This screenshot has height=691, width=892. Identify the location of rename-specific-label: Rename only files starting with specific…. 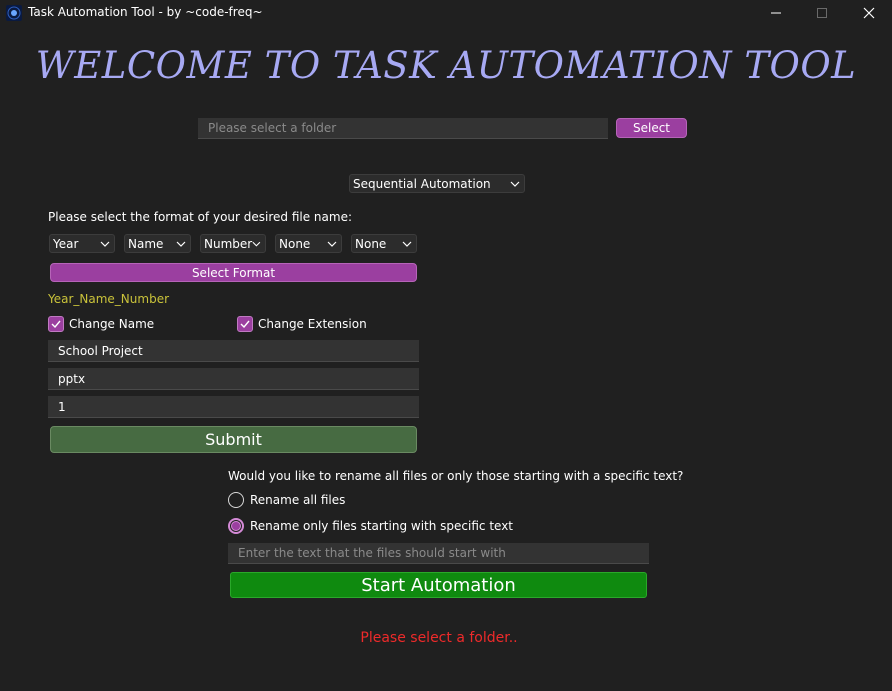
(381, 526).